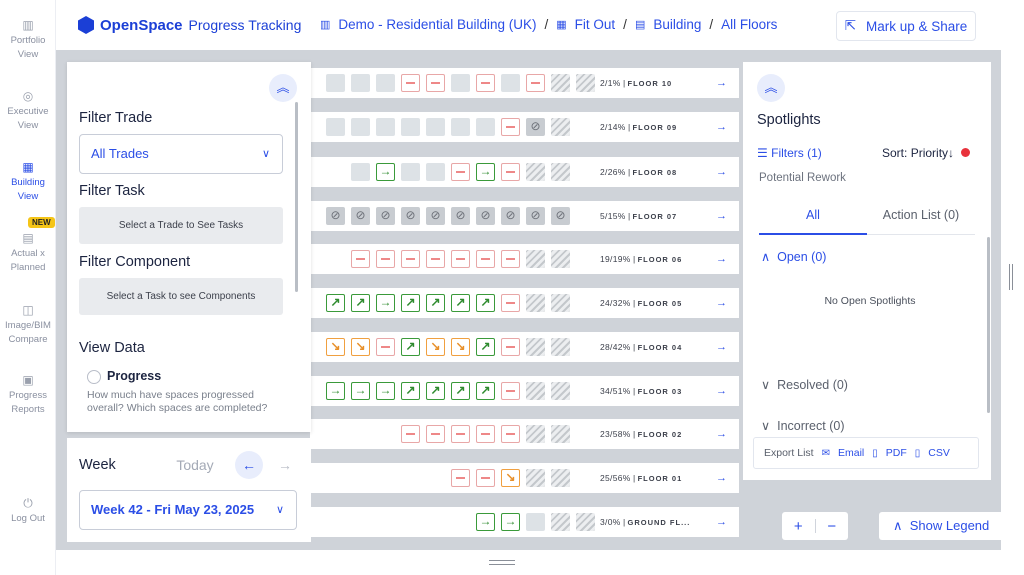 This screenshot has height=575, width=1024. What do you see at coordinates (437, 24) in the screenshot?
I see `breadcrumb-project: Demo - Residential Building (UK)` at bounding box center [437, 24].